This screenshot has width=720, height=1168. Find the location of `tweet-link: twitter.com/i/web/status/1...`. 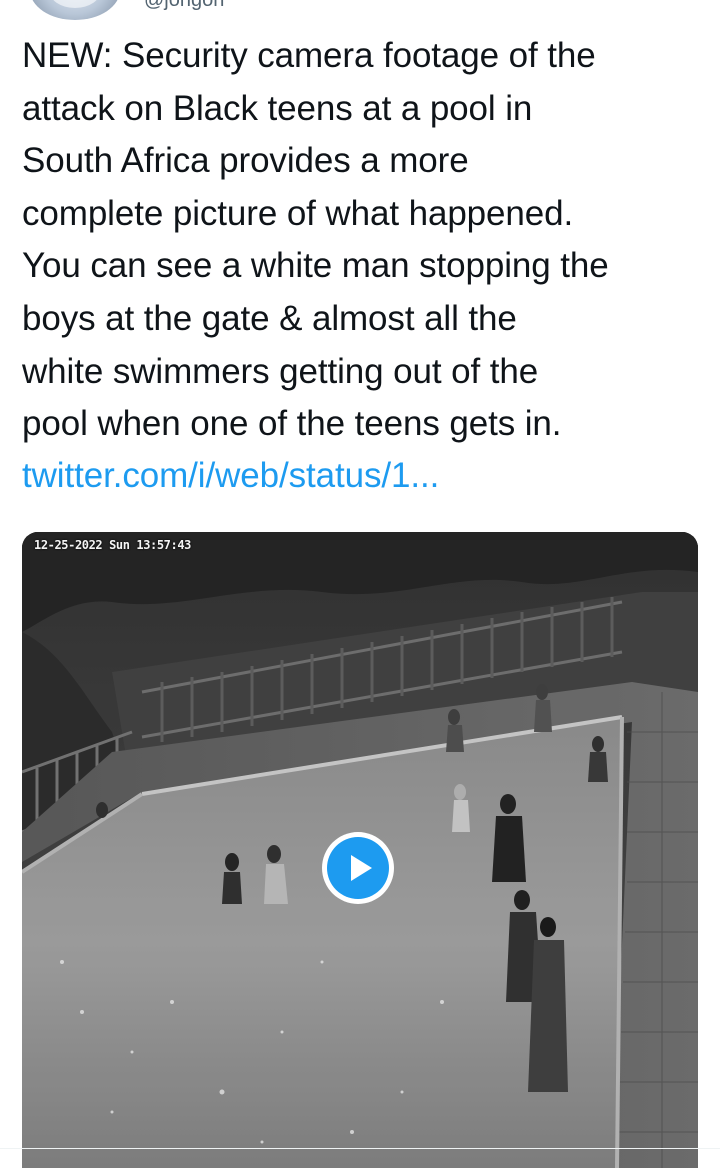

tweet-link: twitter.com/i/web/status/1... is located at coordinates (230, 476).